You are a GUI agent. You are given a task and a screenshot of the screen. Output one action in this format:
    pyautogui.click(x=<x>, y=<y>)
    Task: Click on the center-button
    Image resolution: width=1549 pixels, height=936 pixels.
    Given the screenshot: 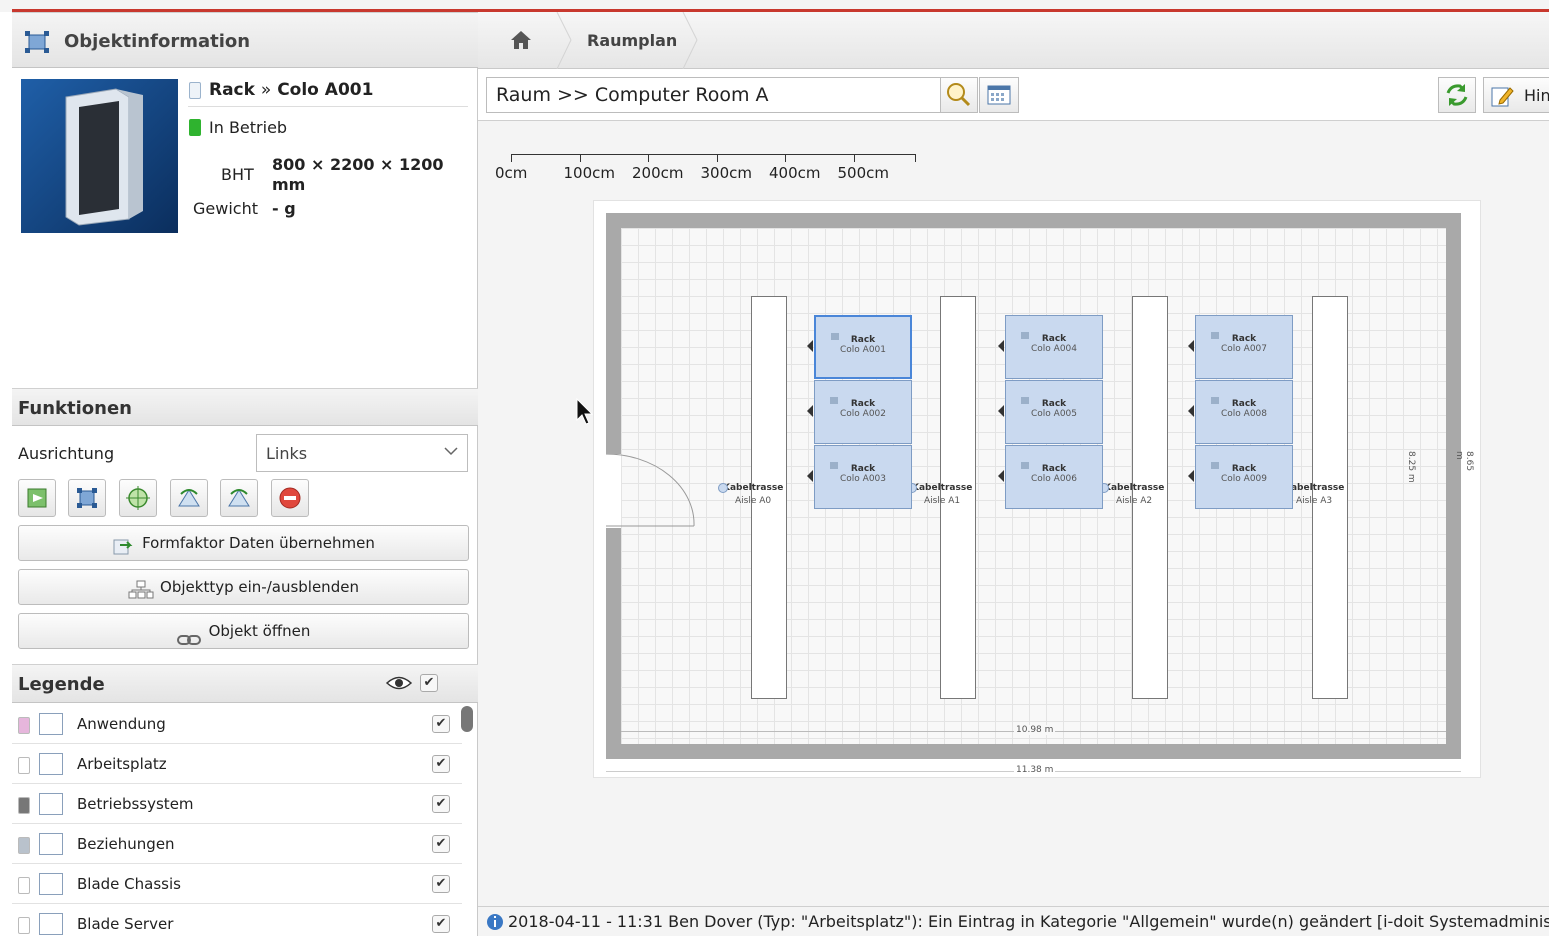 What is the action you would take?
    pyautogui.click(x=138, y=498)
    